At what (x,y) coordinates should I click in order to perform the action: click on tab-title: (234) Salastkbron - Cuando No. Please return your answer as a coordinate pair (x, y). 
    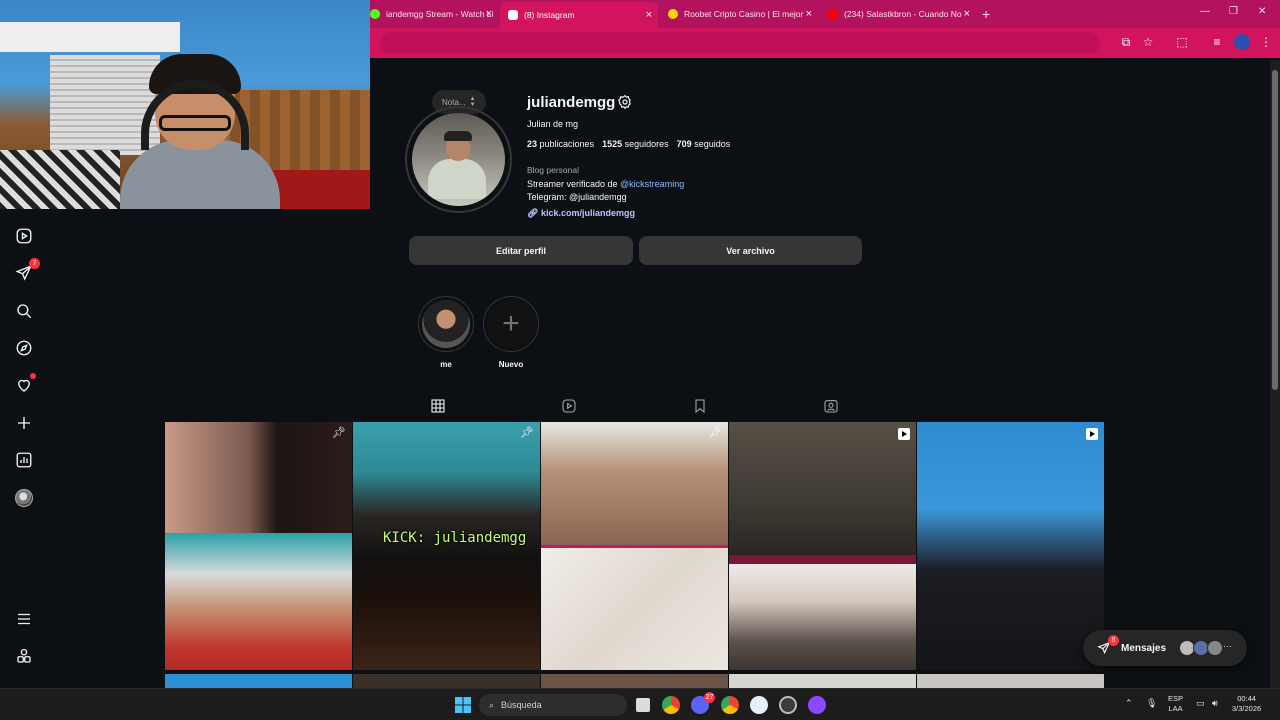
    Looking at the image, I should click on (903, 14).